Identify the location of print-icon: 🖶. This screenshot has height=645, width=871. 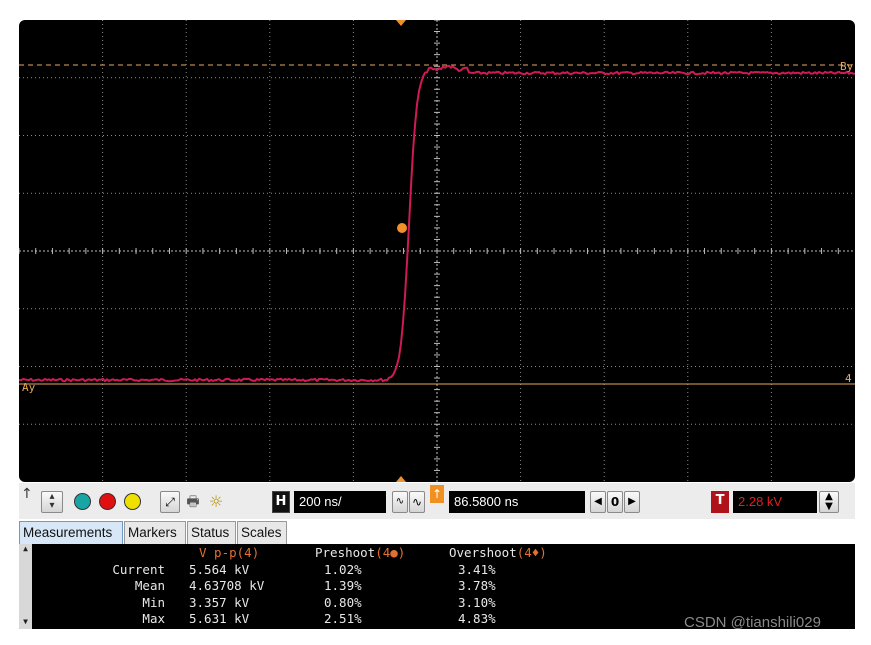
(193, 502).